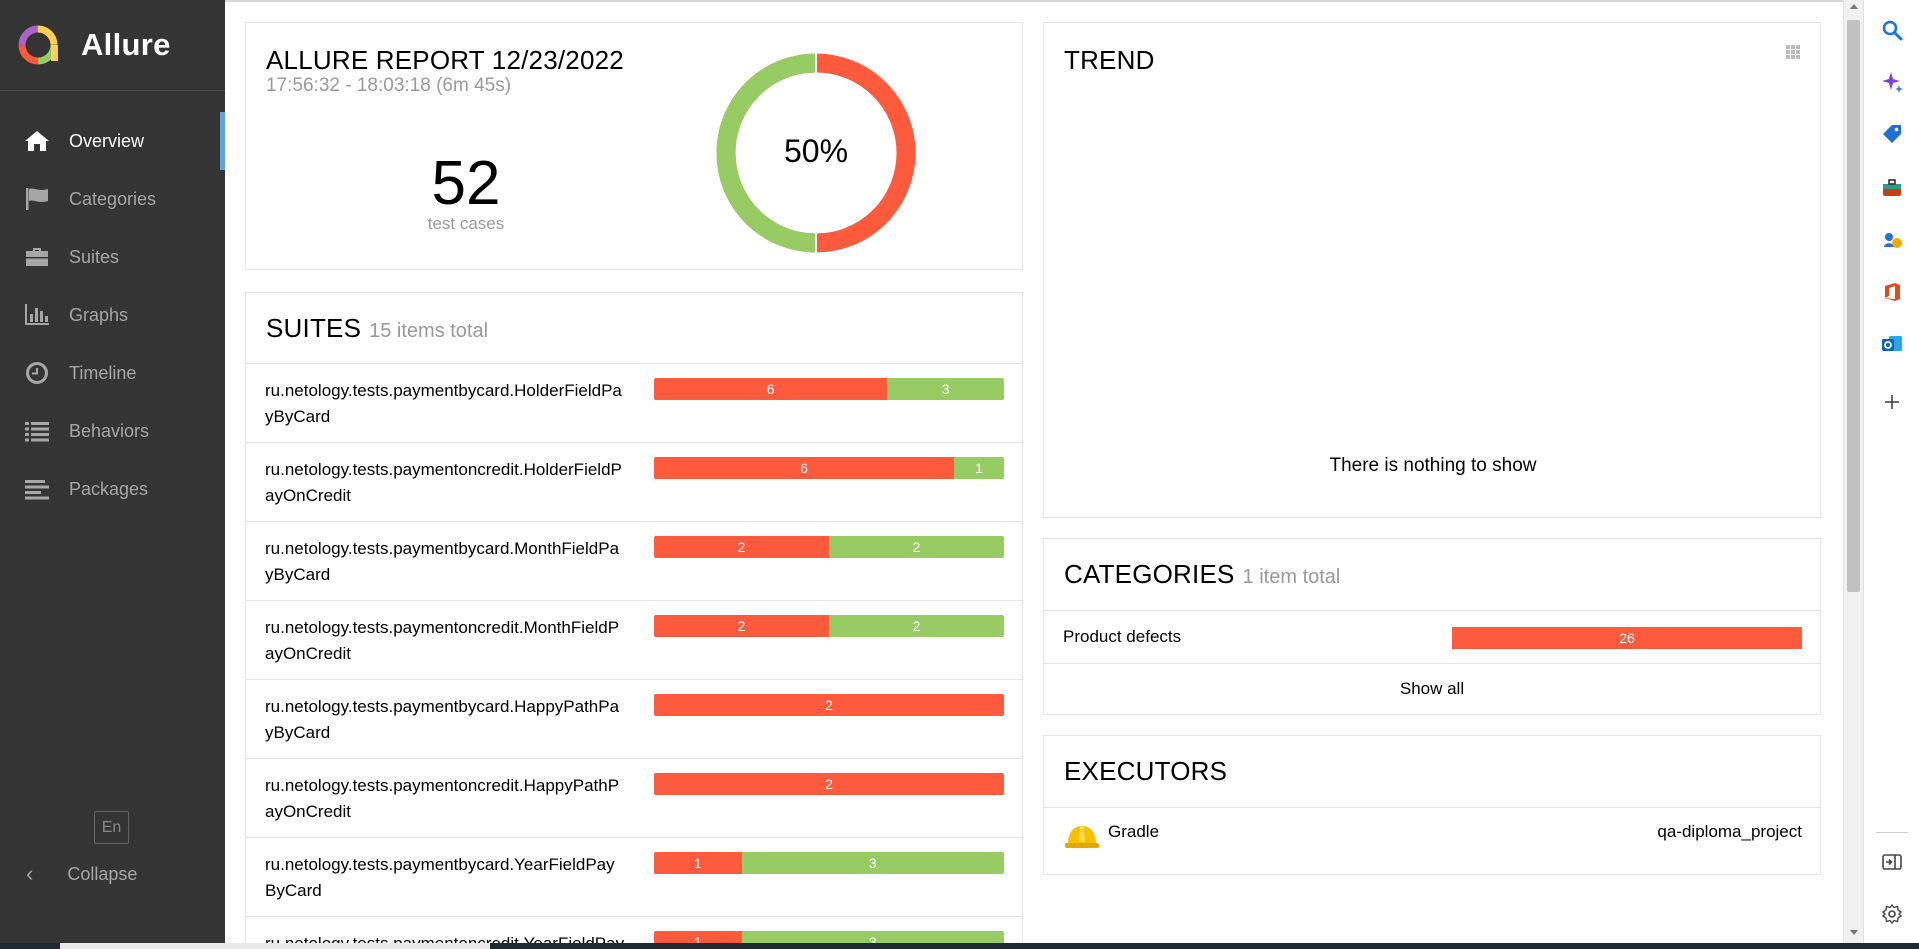  I want to click on page-scrollbar, so click(1853, 474).